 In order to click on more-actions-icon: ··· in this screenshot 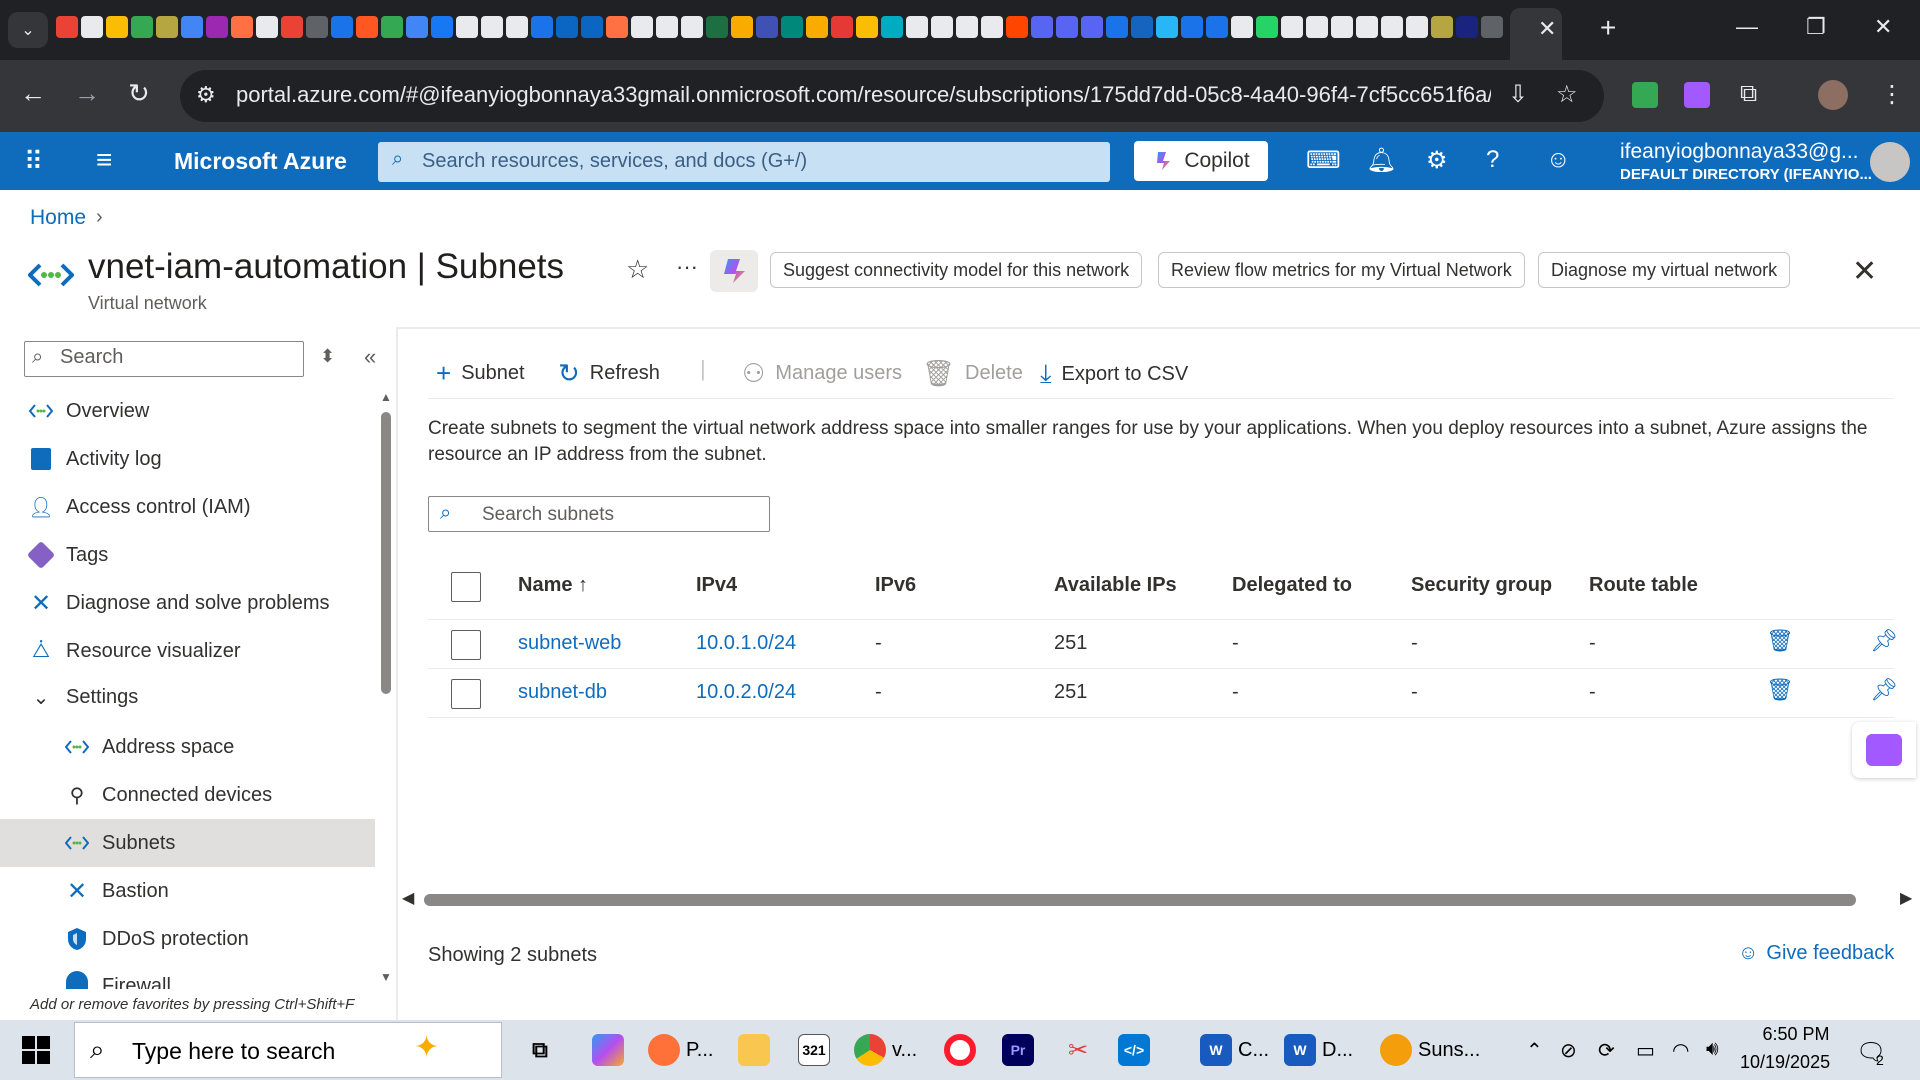, I will do `click(687, 267)`.